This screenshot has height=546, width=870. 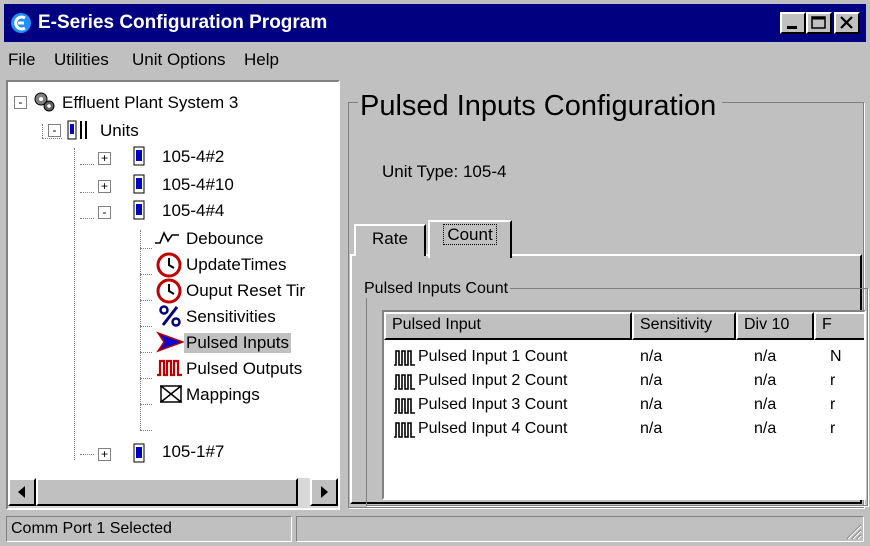 What do you see at coordinates (170, 368) in the screenshot?
I see `pulse-outputs-icon` at bounding box center [170, 368].